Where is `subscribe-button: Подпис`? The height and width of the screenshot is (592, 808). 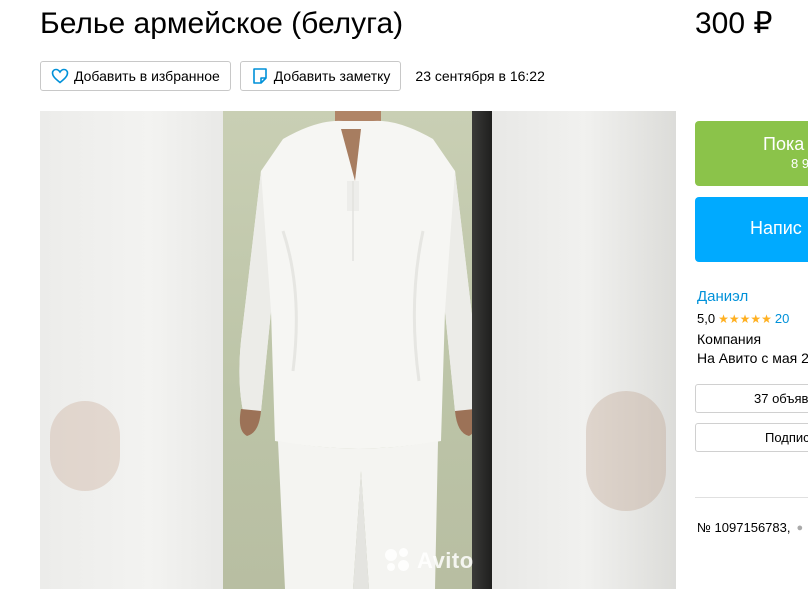
subscribe-button: Подпис is located at coordinates (751, 437).